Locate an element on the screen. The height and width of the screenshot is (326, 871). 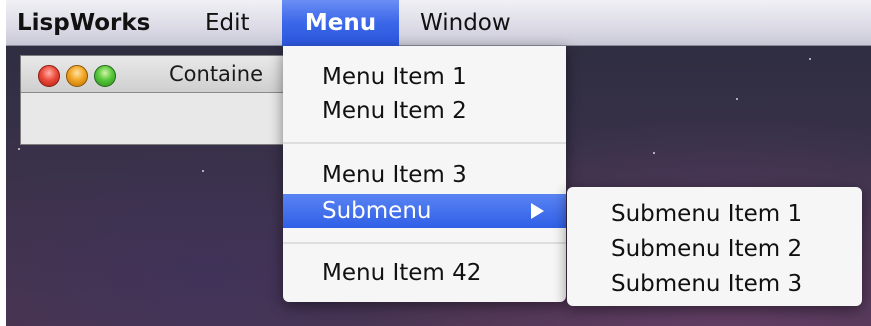
menubar-app-name: LispWorks is located at coordinates (83, 23).